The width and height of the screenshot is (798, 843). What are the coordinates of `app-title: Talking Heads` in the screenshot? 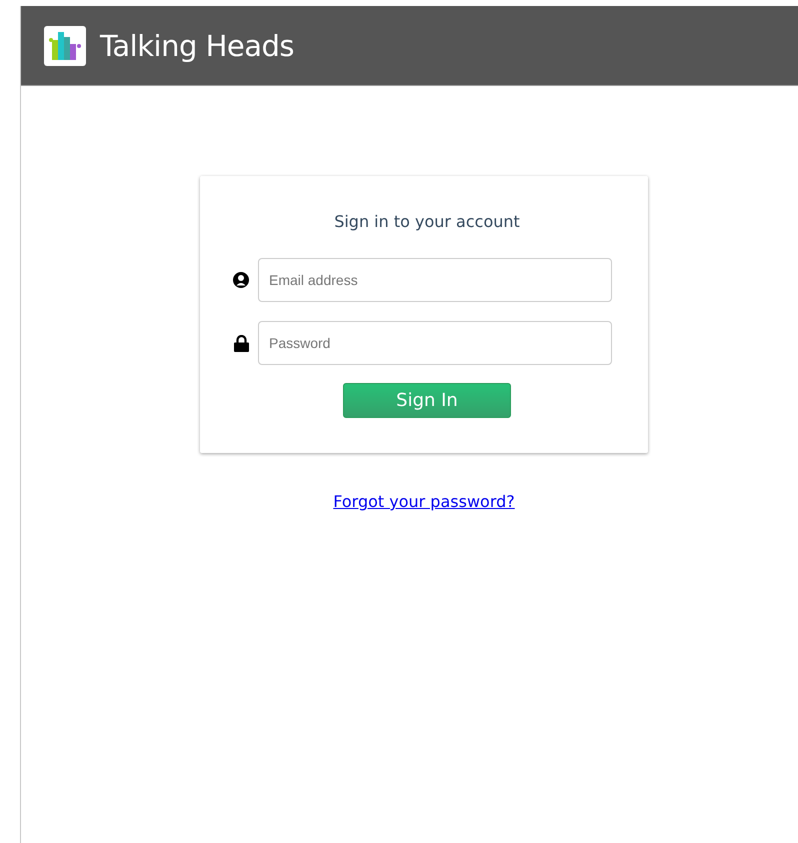 It's located at (197, 45).